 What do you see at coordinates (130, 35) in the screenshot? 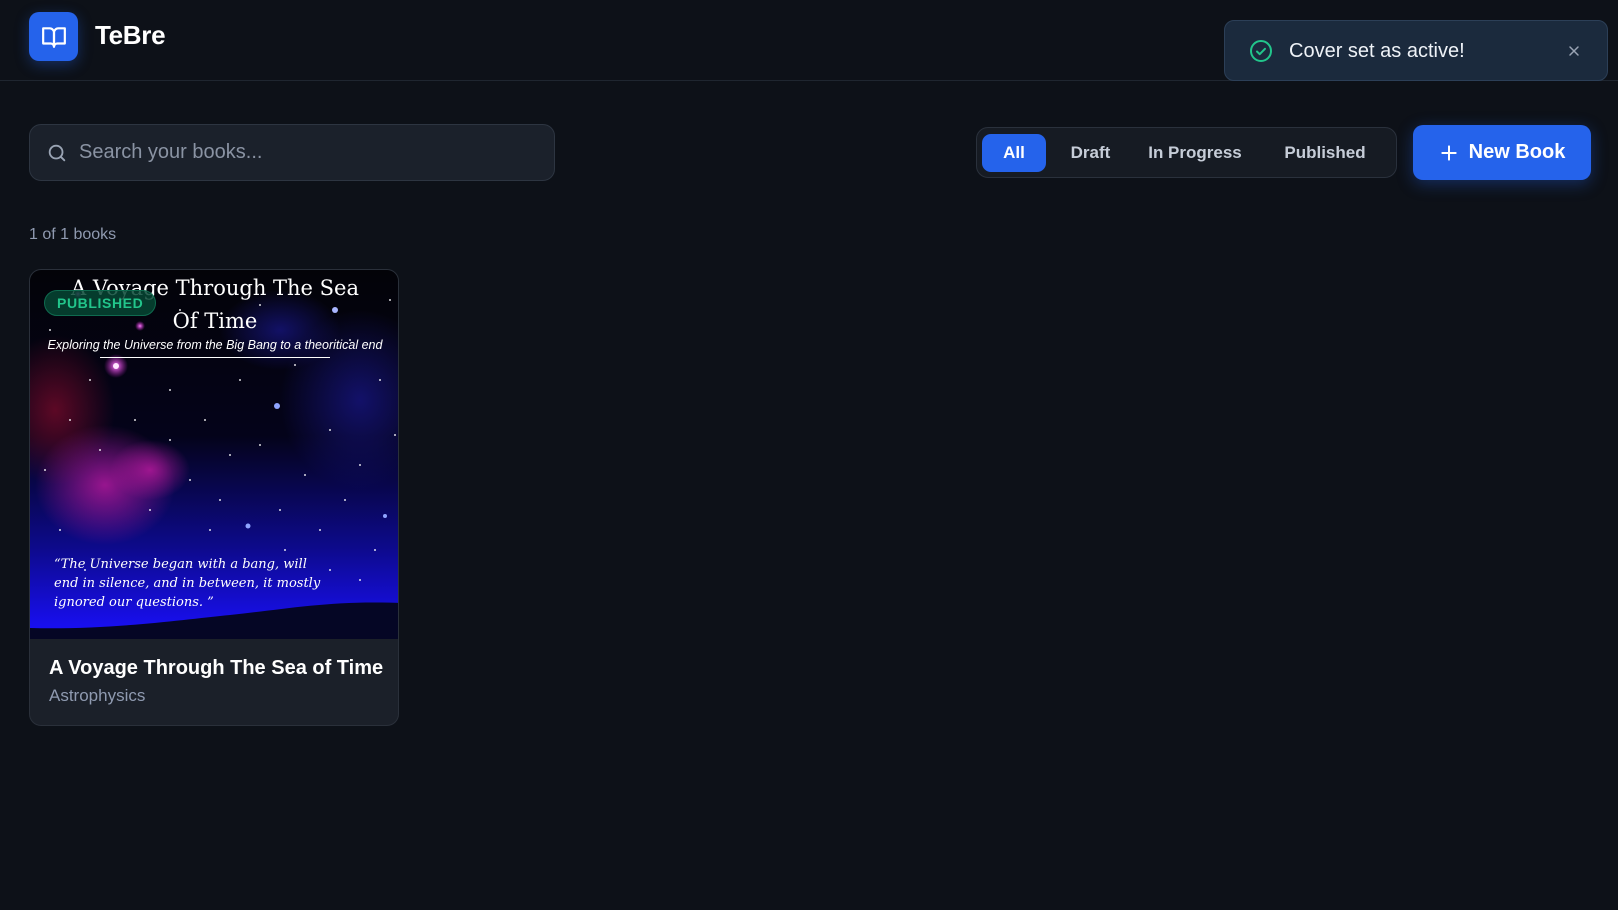
I see `app-title: TeBre` at bounding box center [130, 35].